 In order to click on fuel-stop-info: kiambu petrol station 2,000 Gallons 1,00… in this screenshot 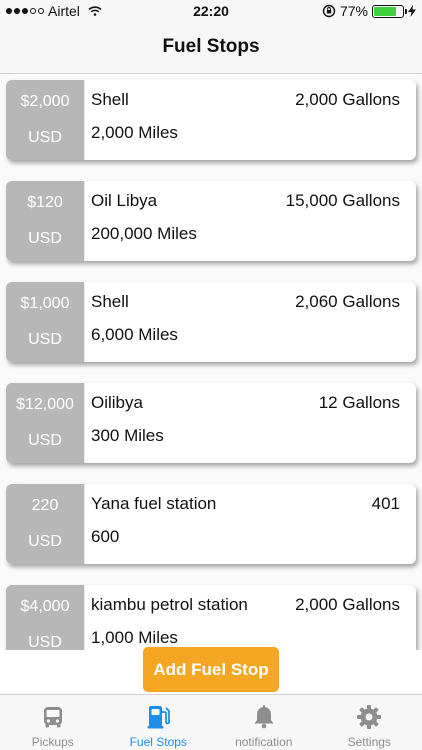, I will do `click(250, 617)`.